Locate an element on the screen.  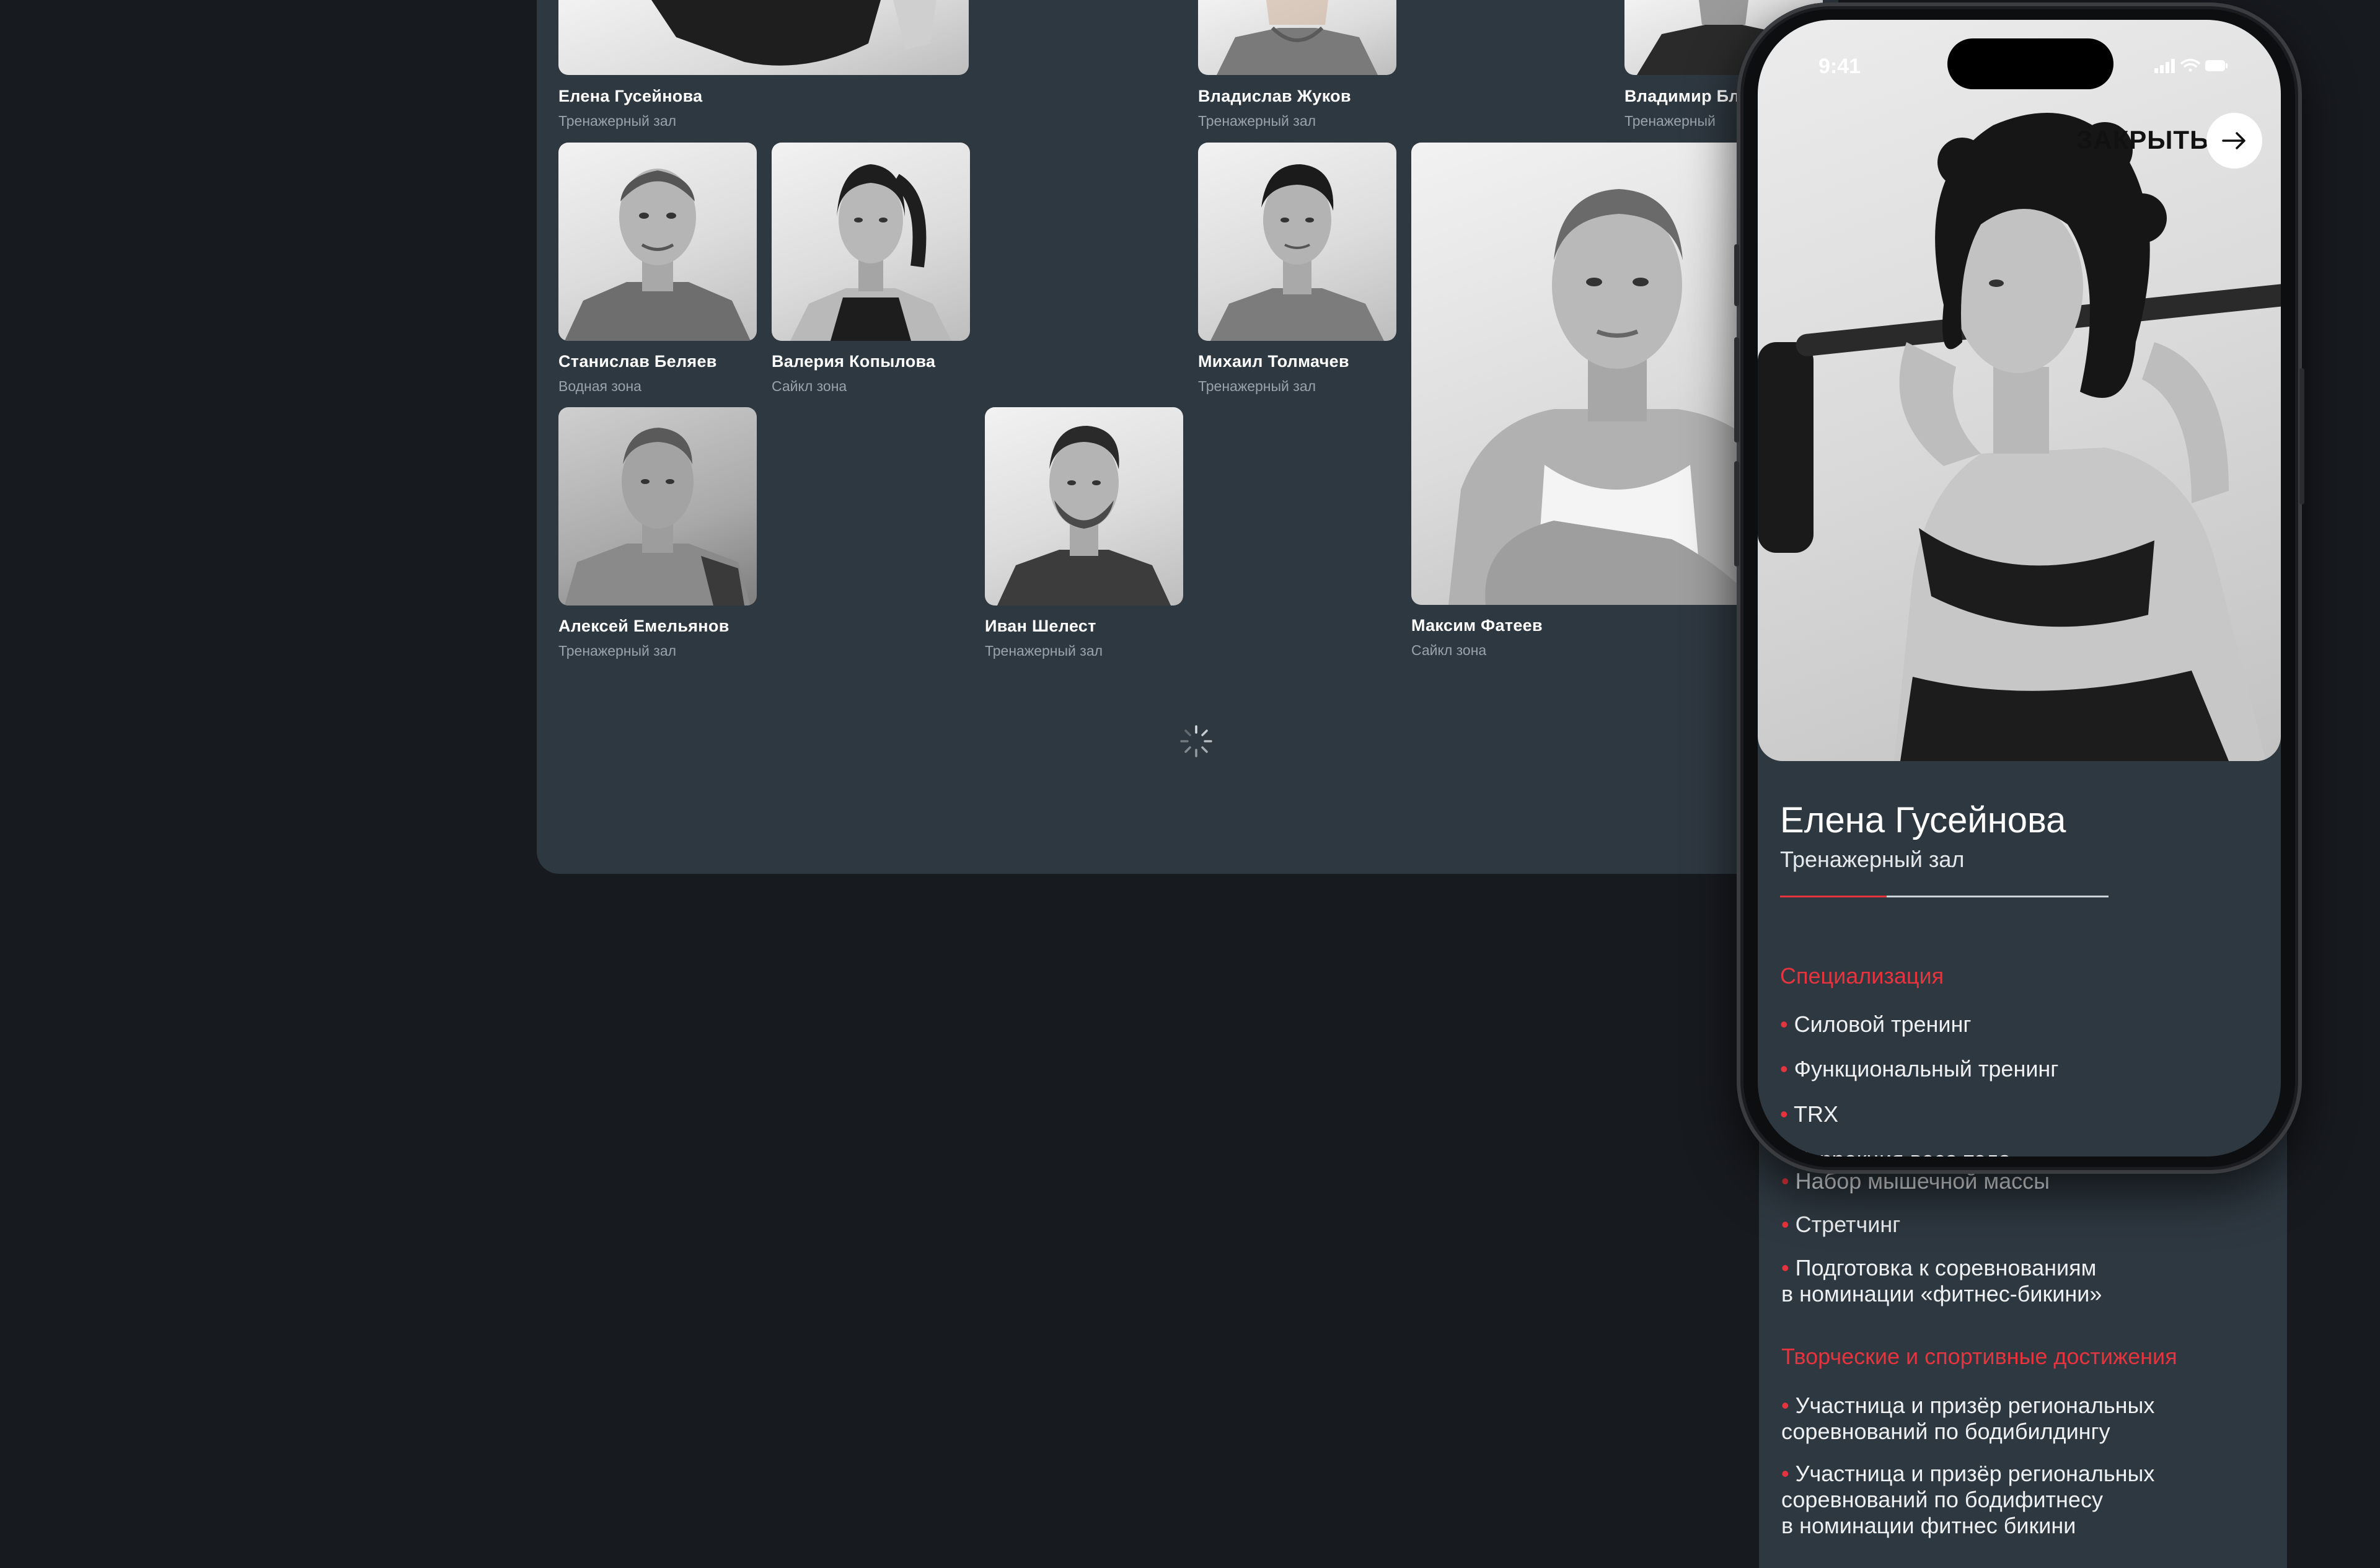
status-time: 9:41 is located at coordinates (1839, 66).